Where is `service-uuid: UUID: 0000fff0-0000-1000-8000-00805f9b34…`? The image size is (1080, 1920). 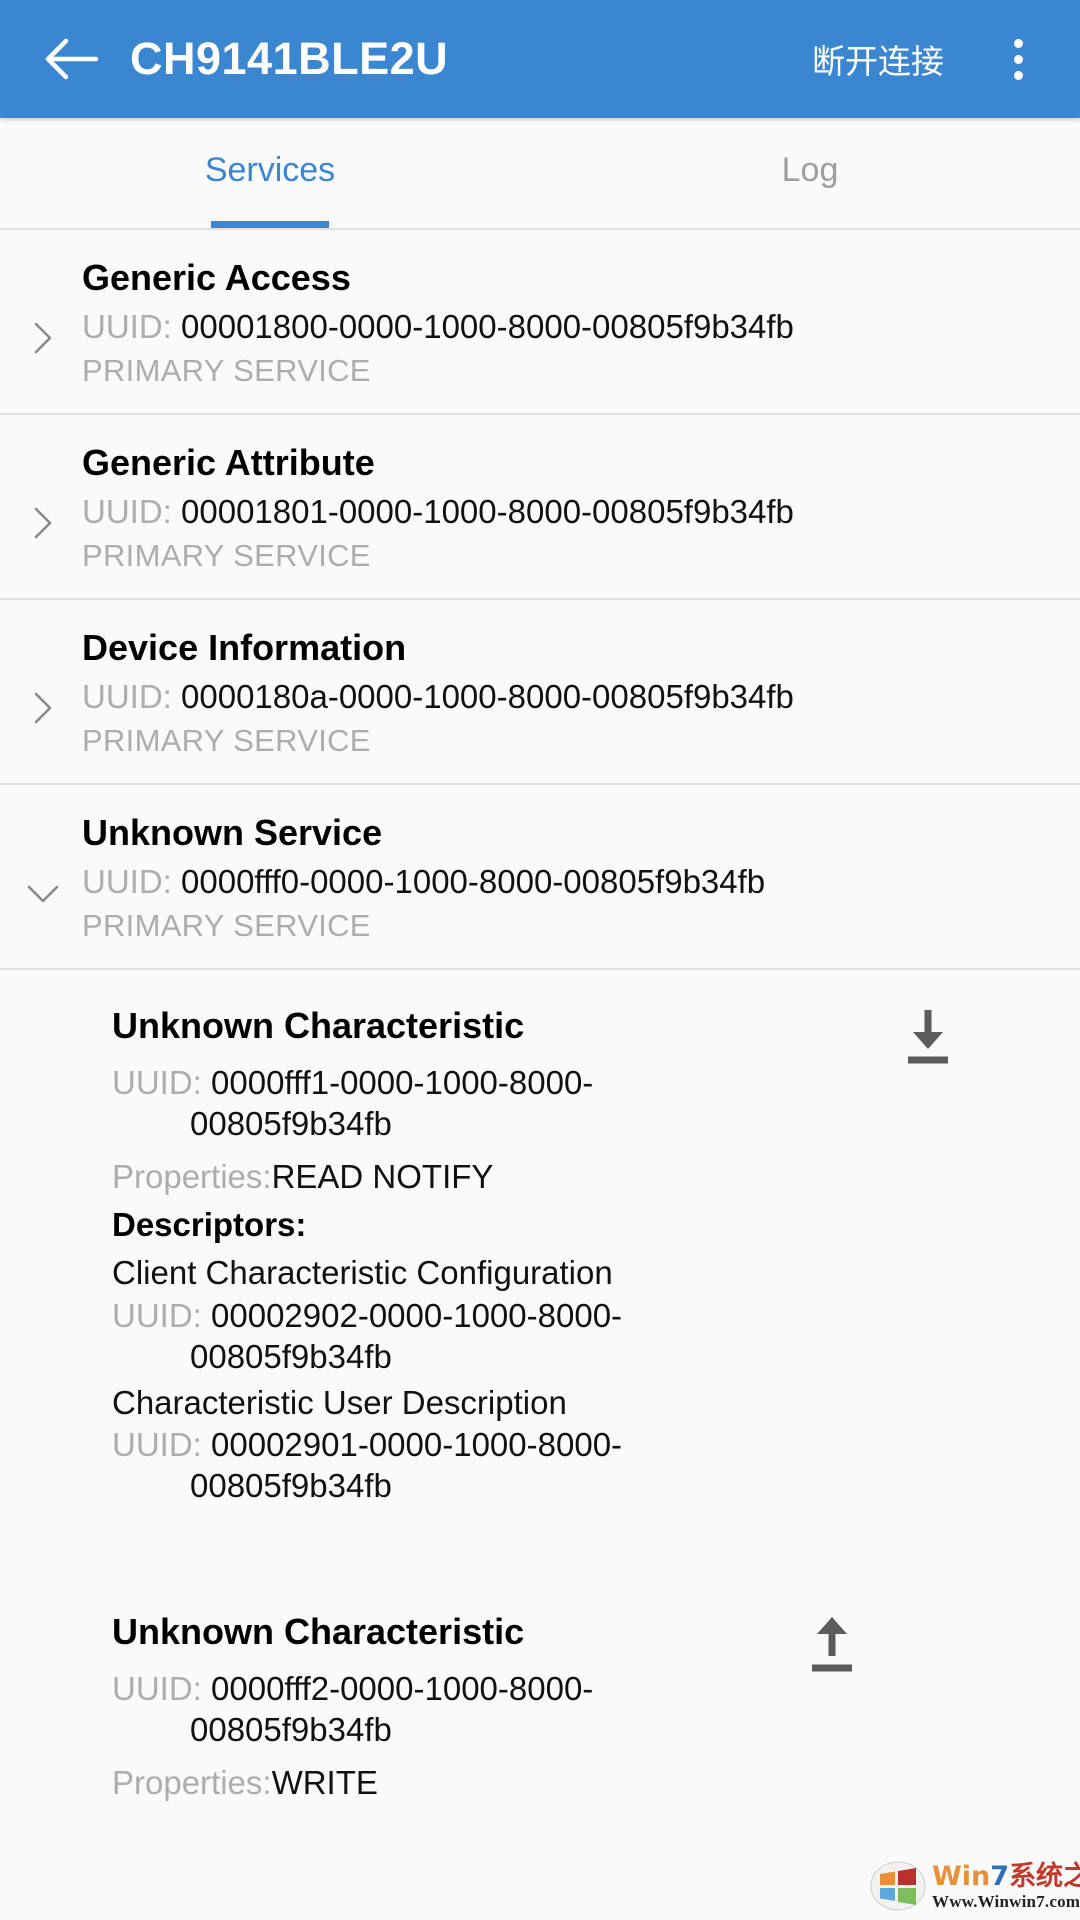 service-uuid: UUID: 0000fff0-0000-1000-8000-00805f9b34… is located at coordinates (566, 881).